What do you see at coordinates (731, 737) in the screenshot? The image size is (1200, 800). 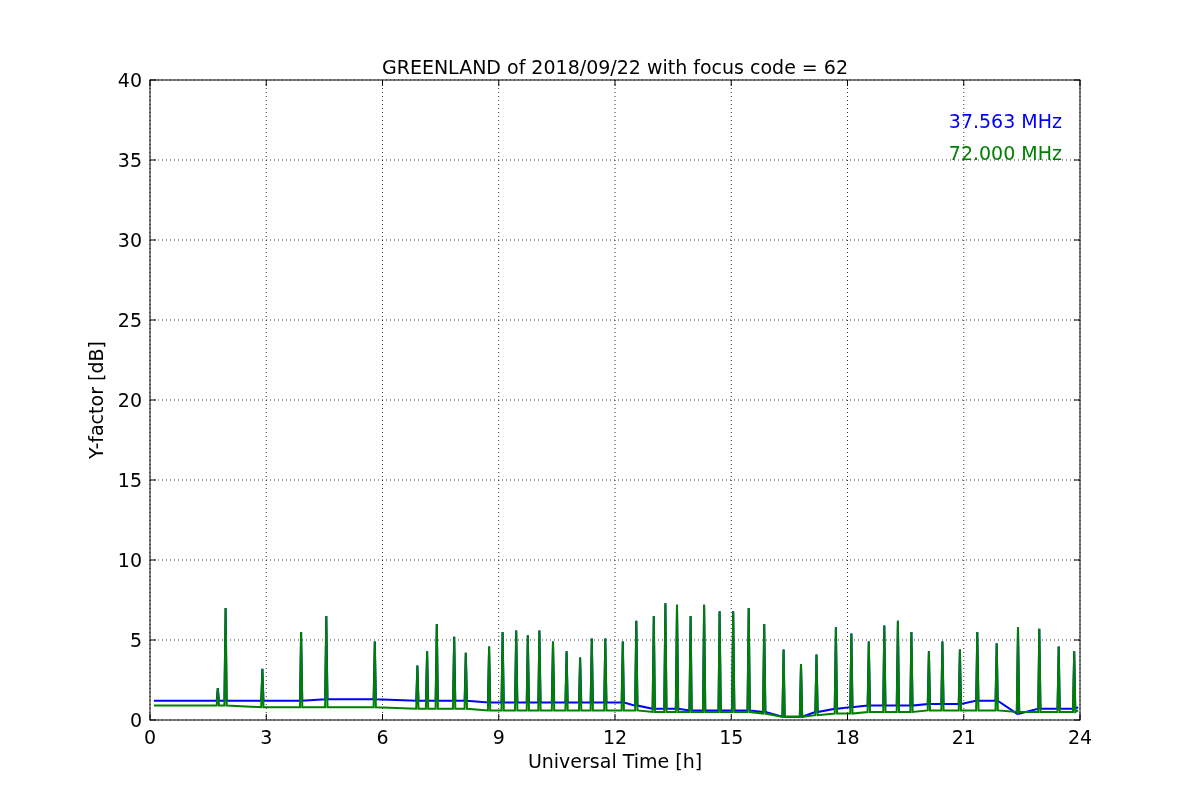 I see `x-tick-label: 15` at bounding box center [731, 737].